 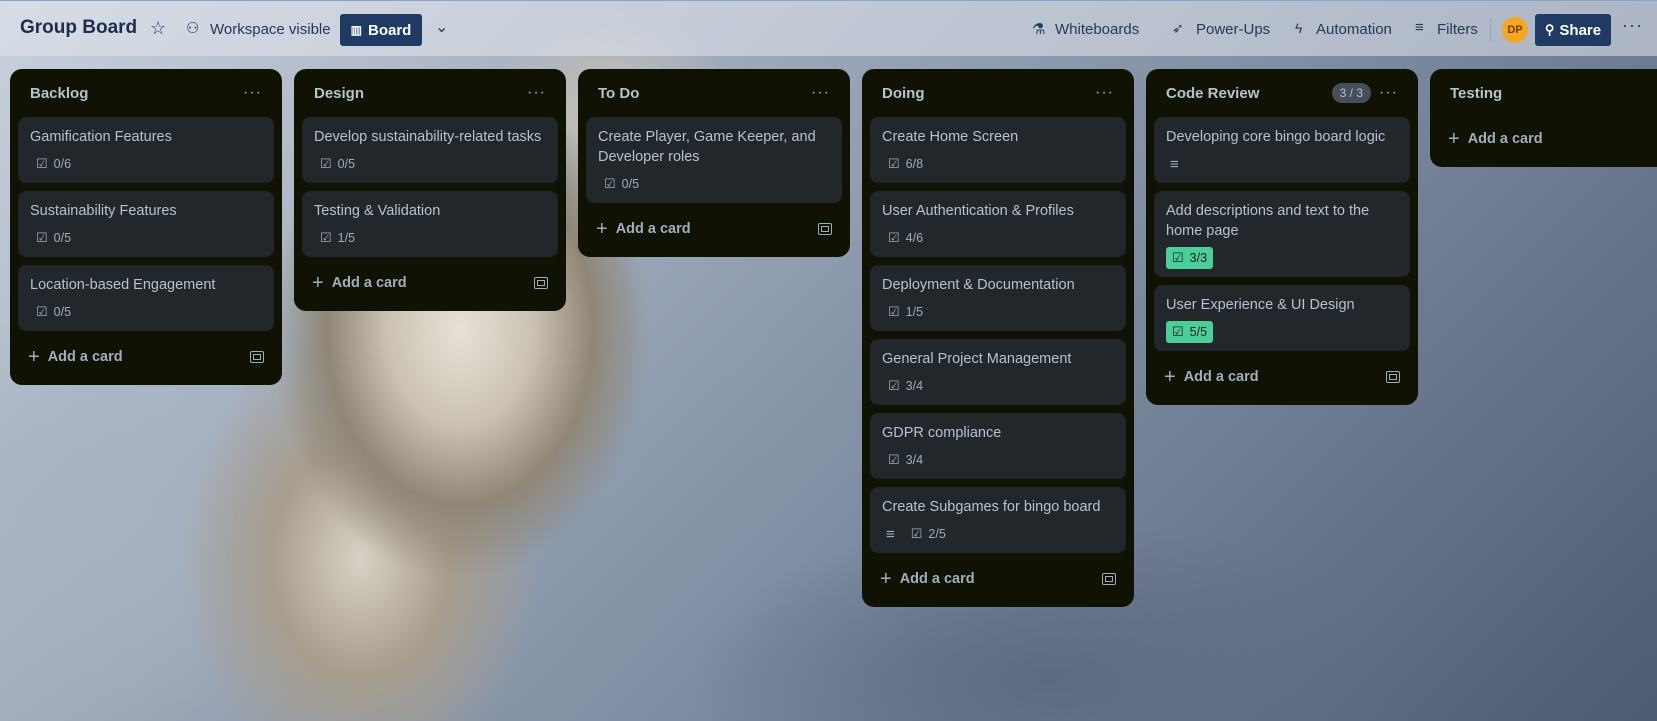 What do you see at coordinates (914, 164) in the screenshot?
I see `checklist-count: 6/8` at bounding box center [914, 164].